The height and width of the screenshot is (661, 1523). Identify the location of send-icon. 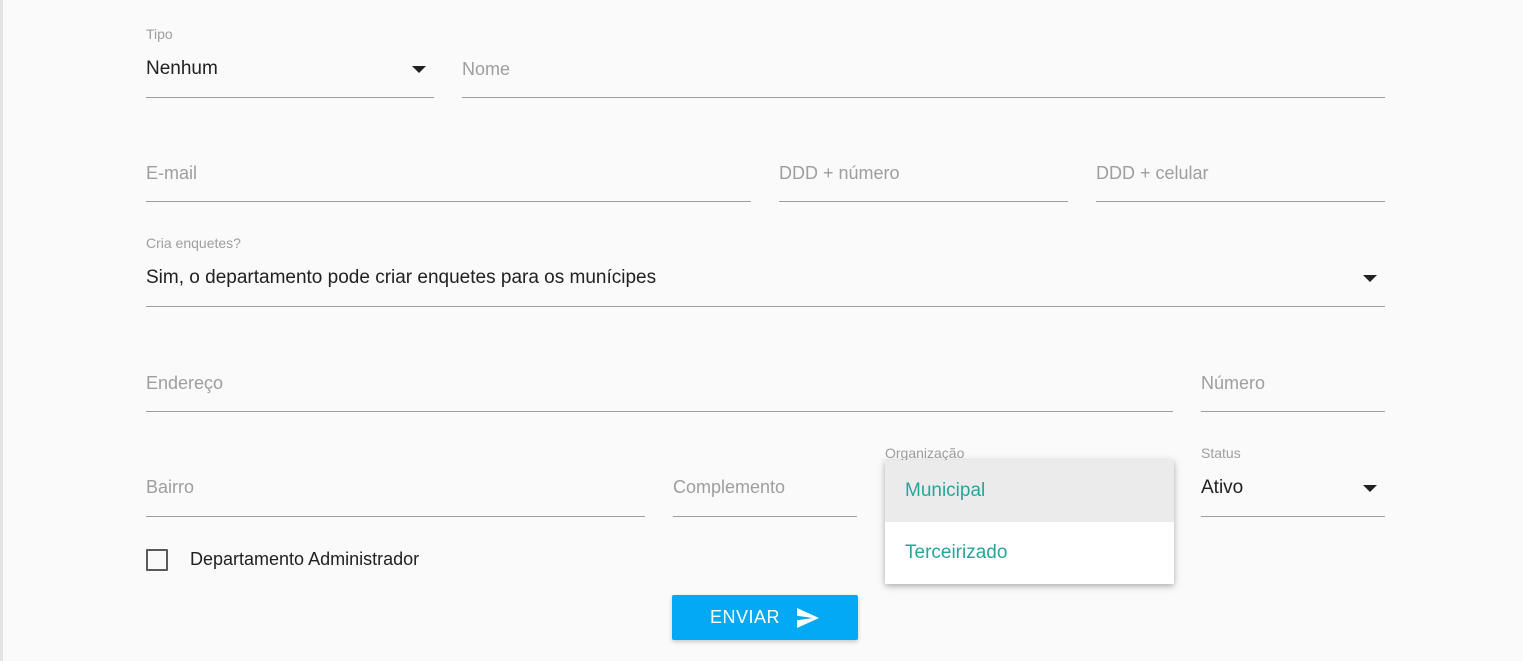
(808, 617).